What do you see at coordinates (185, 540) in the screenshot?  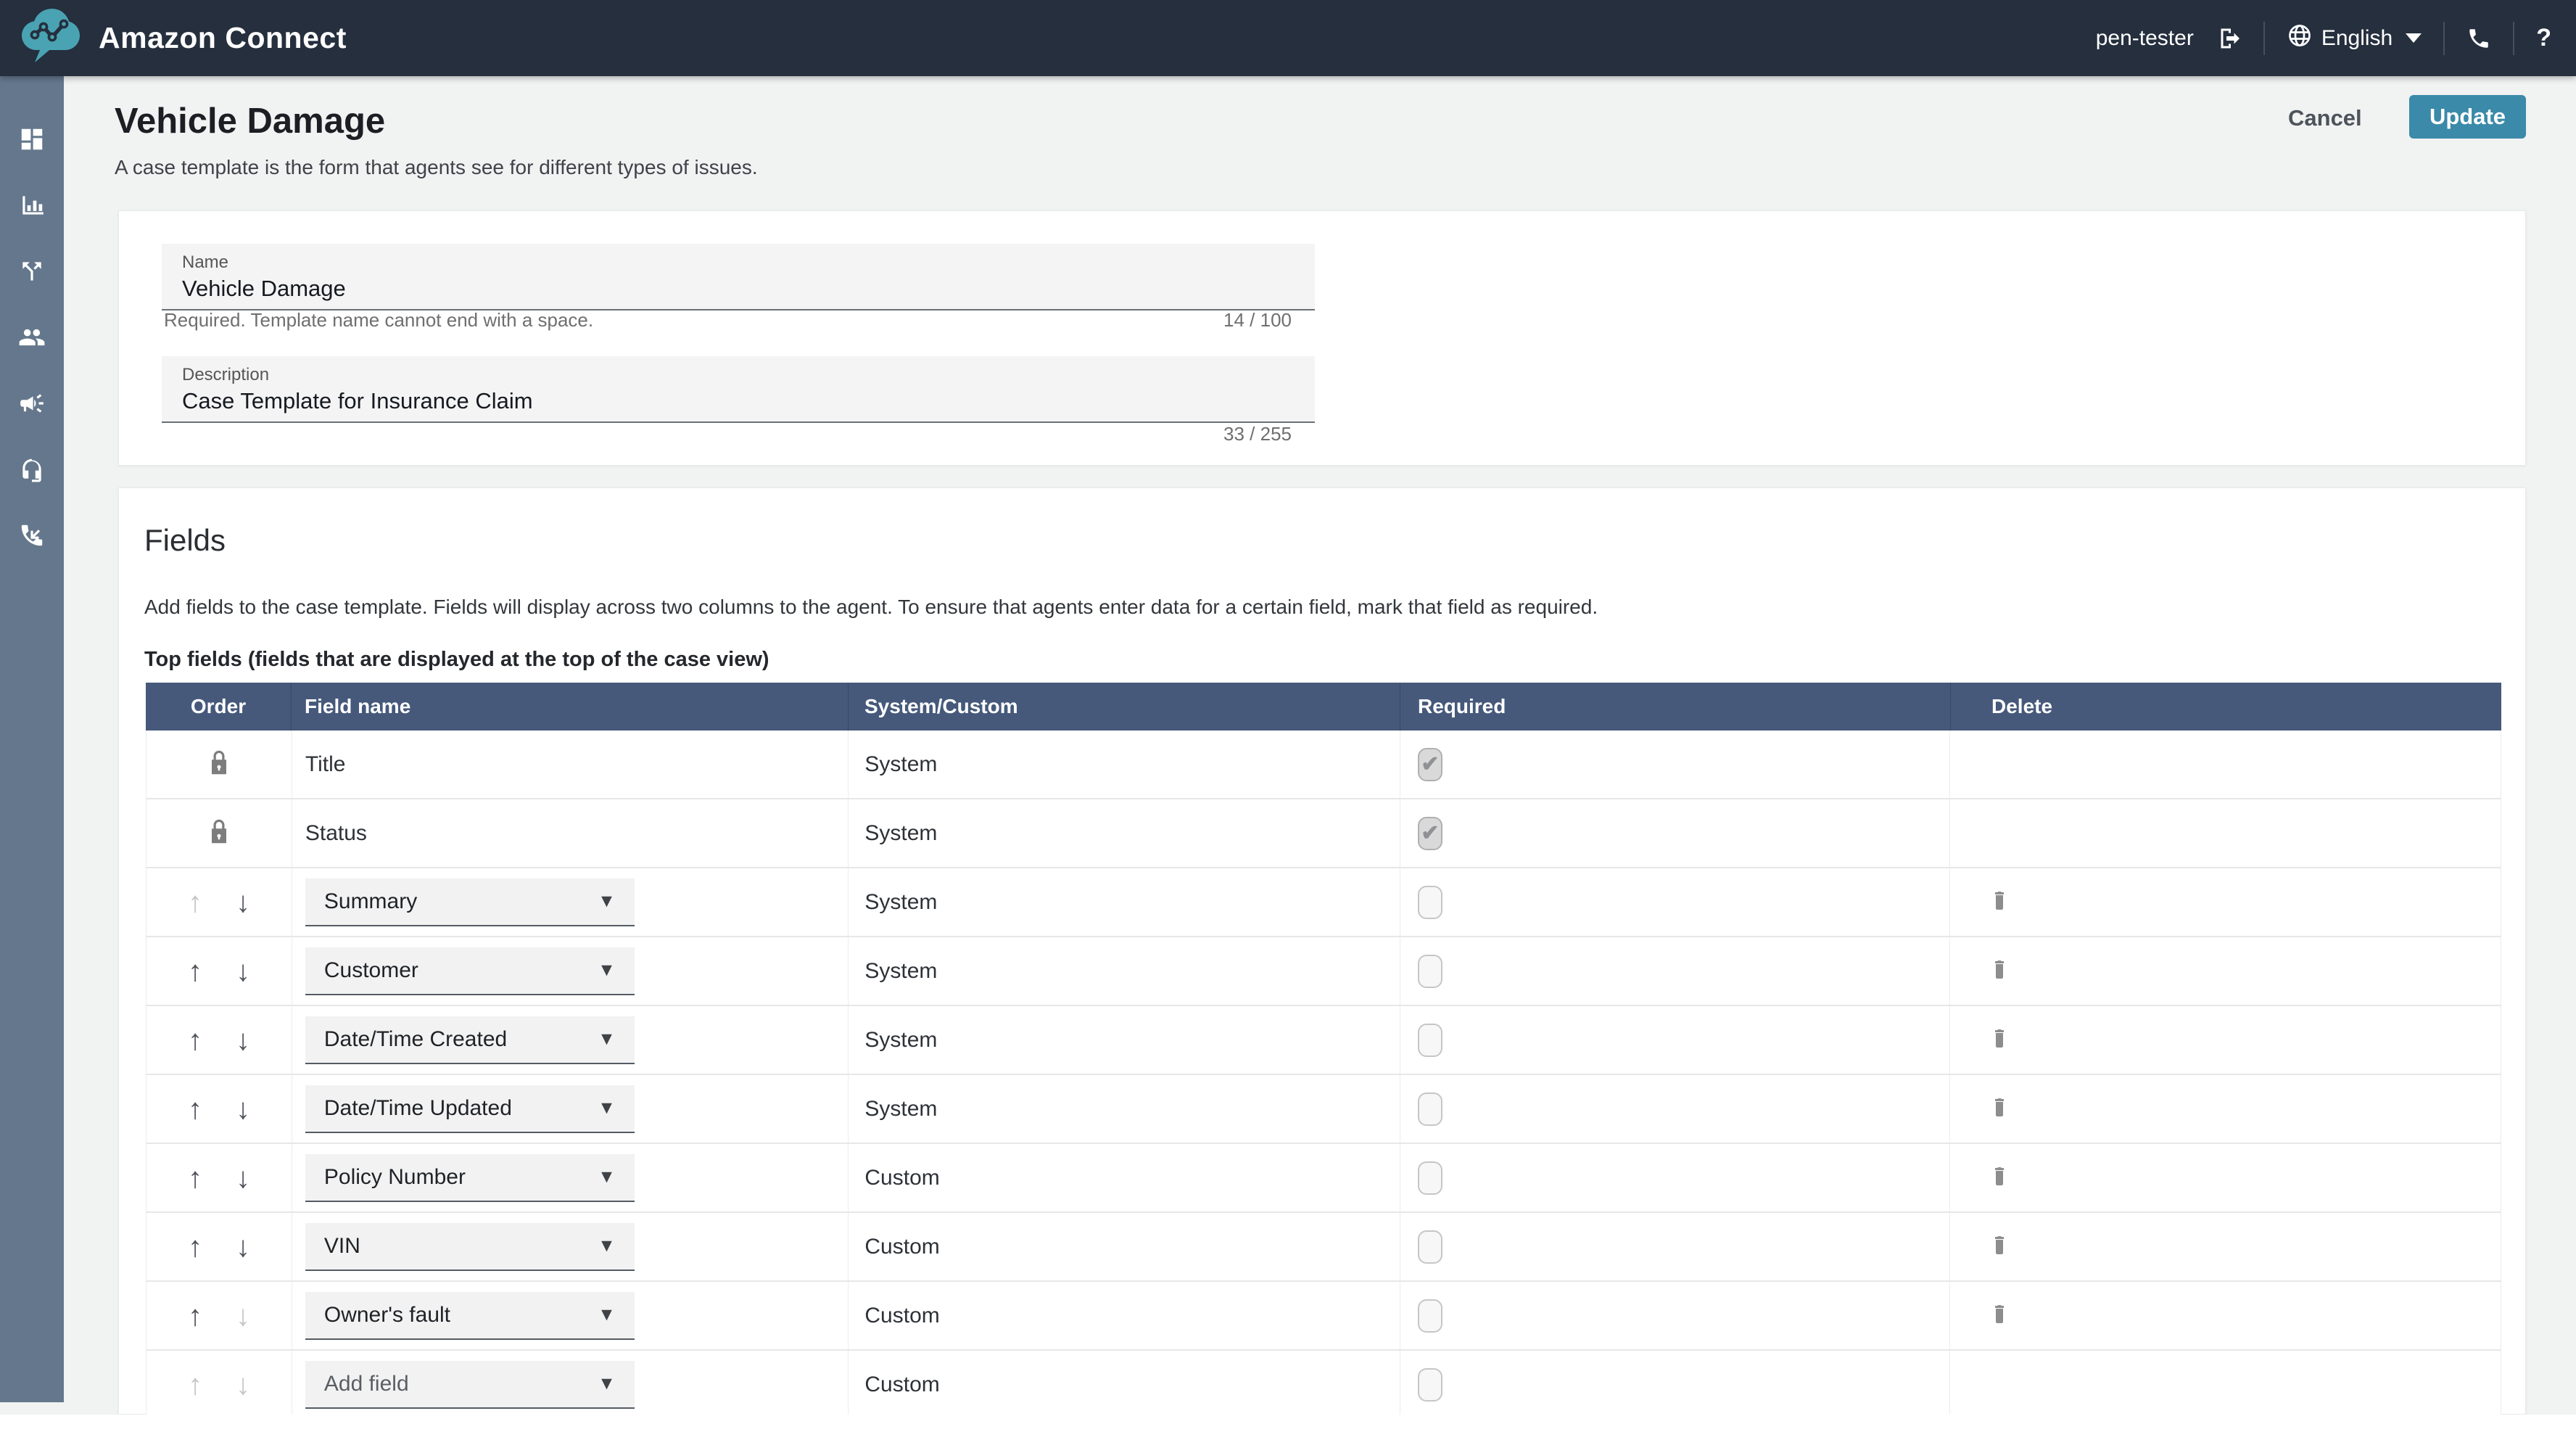 I see `fields-section-title: Fields` at bounding box center [185, 540].